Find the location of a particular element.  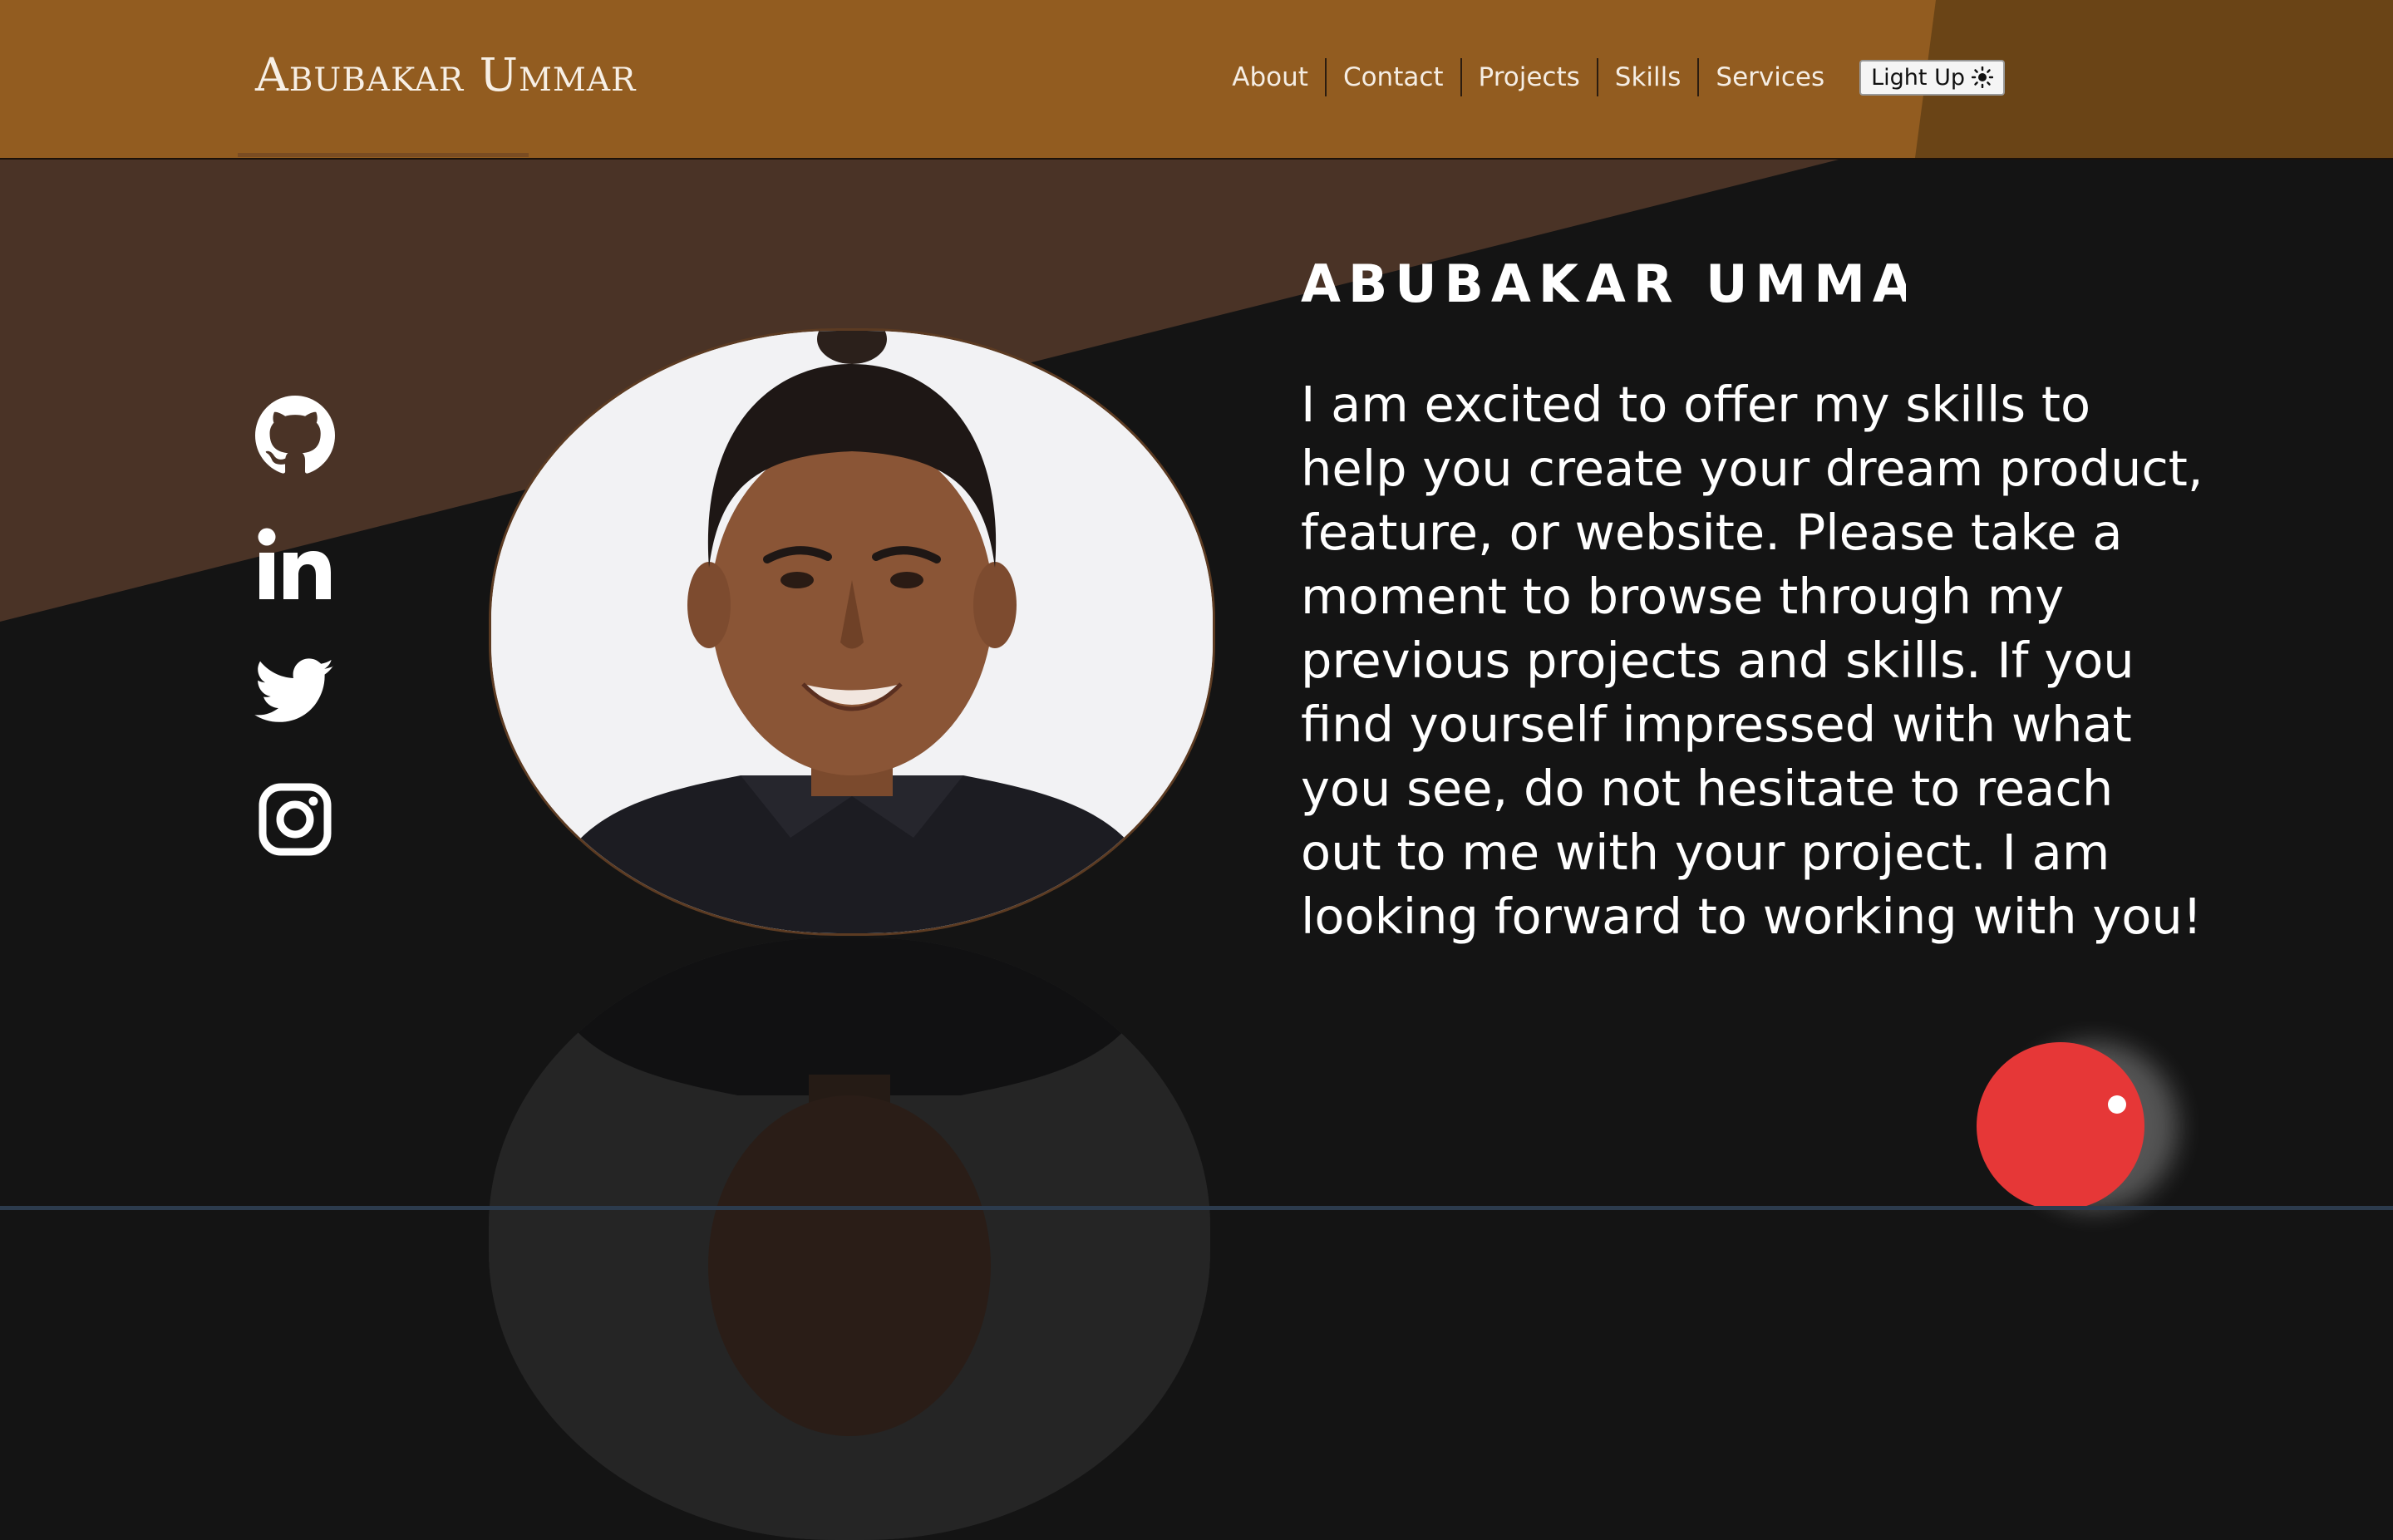

nav-services: Services is located at coordinates (1770, 77).